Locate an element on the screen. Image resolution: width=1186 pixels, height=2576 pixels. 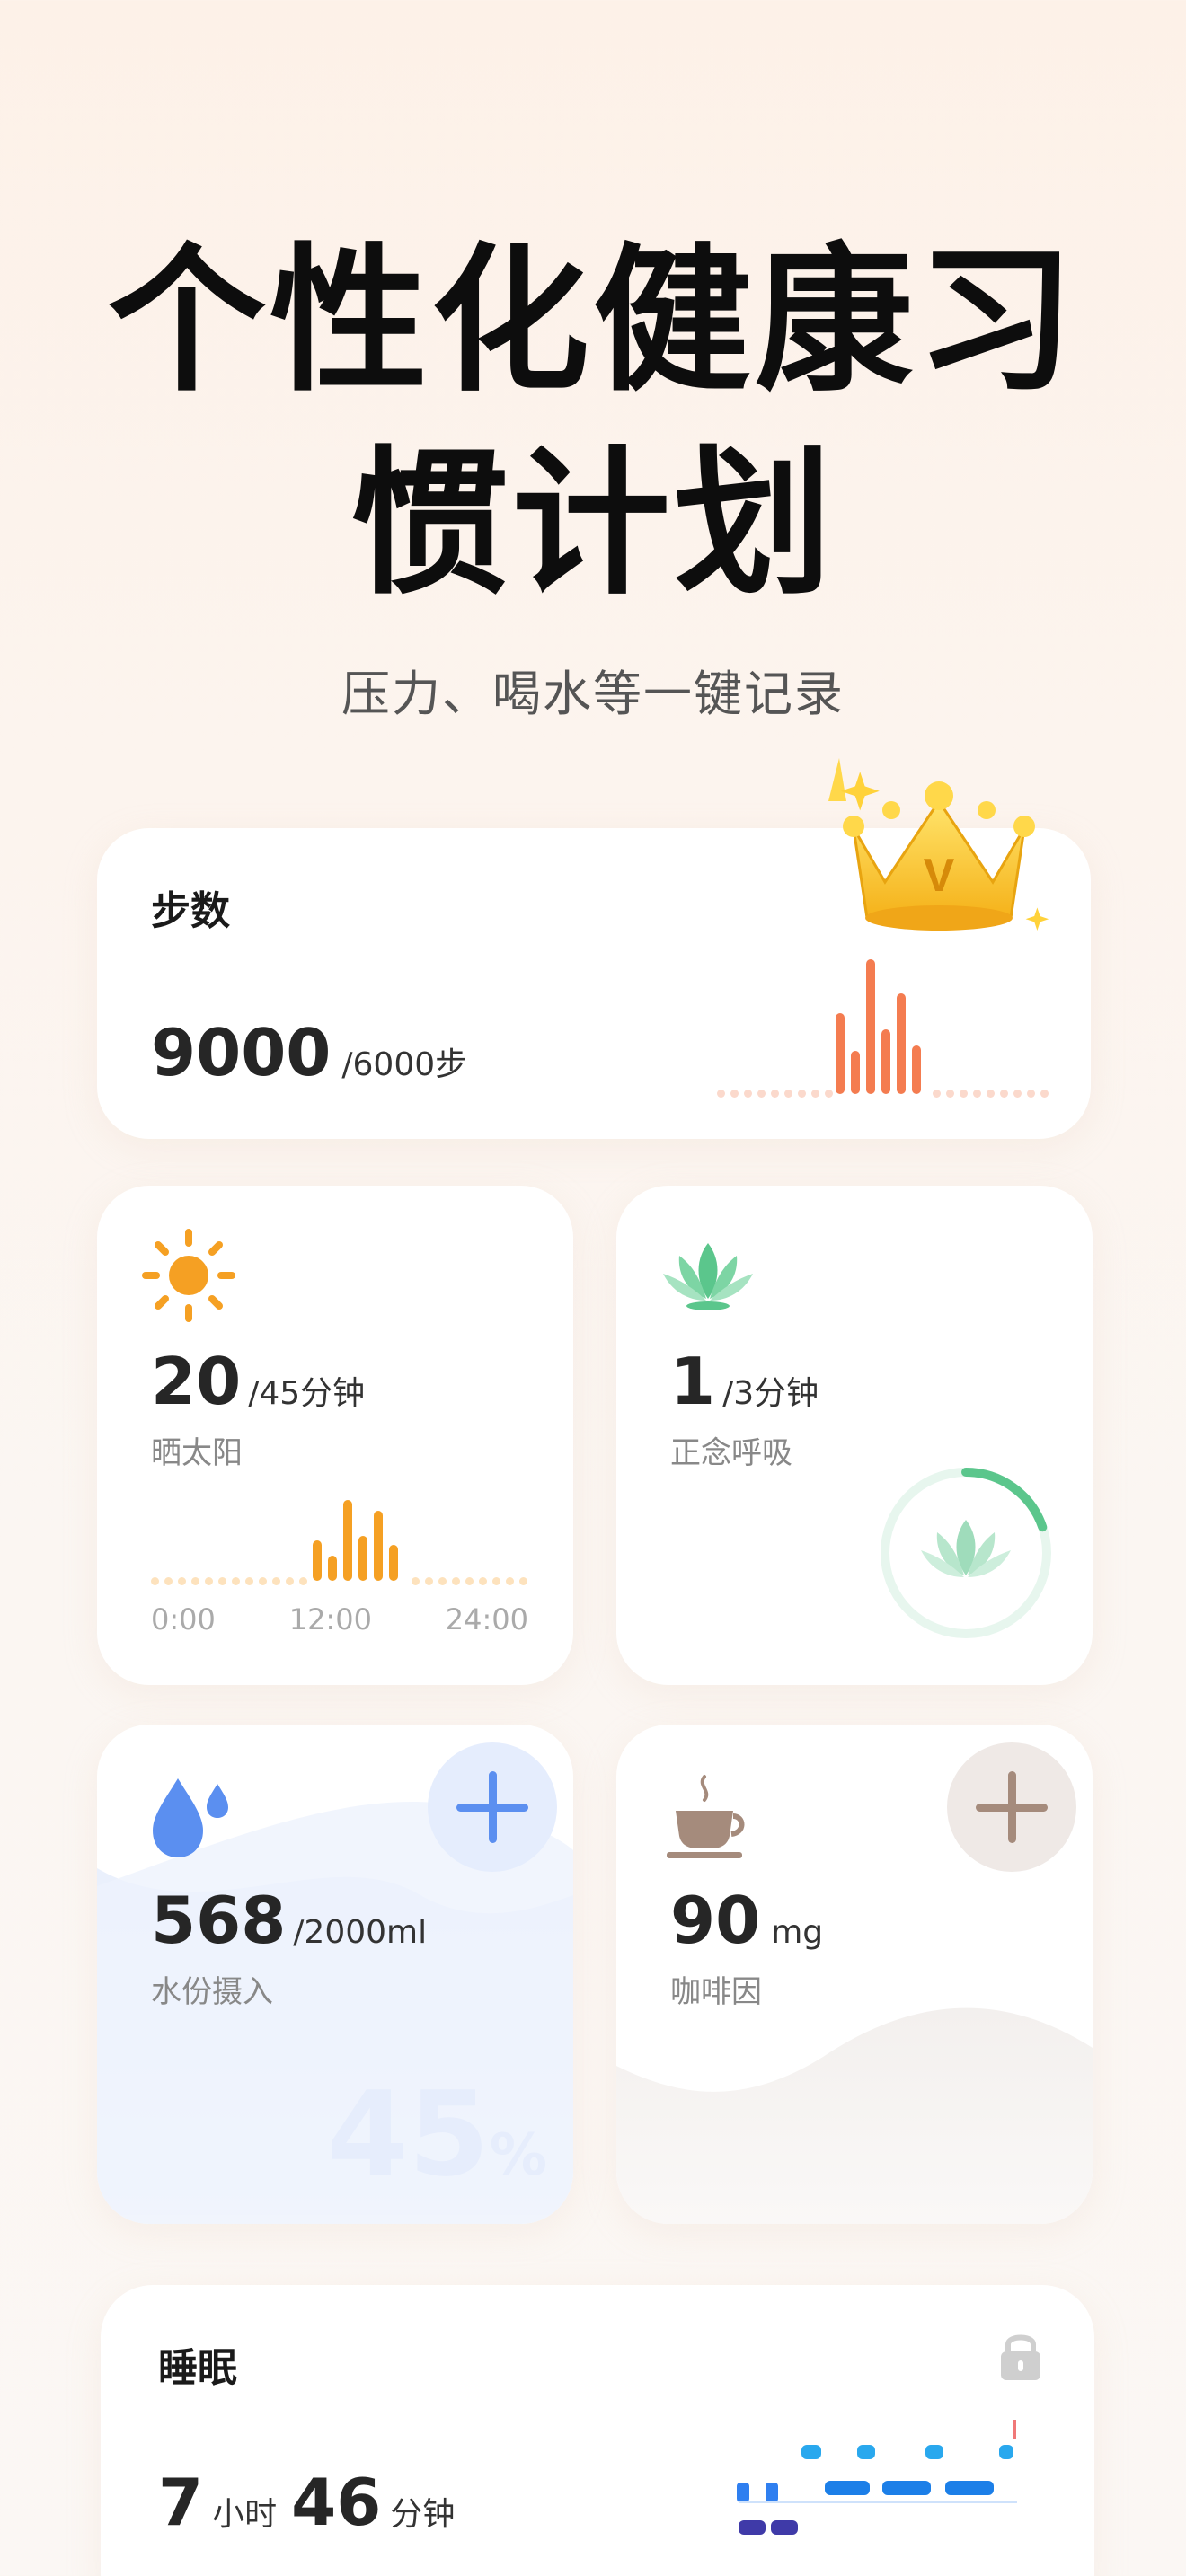
coffee-unit: mg is located at coordinates (797, 1932).